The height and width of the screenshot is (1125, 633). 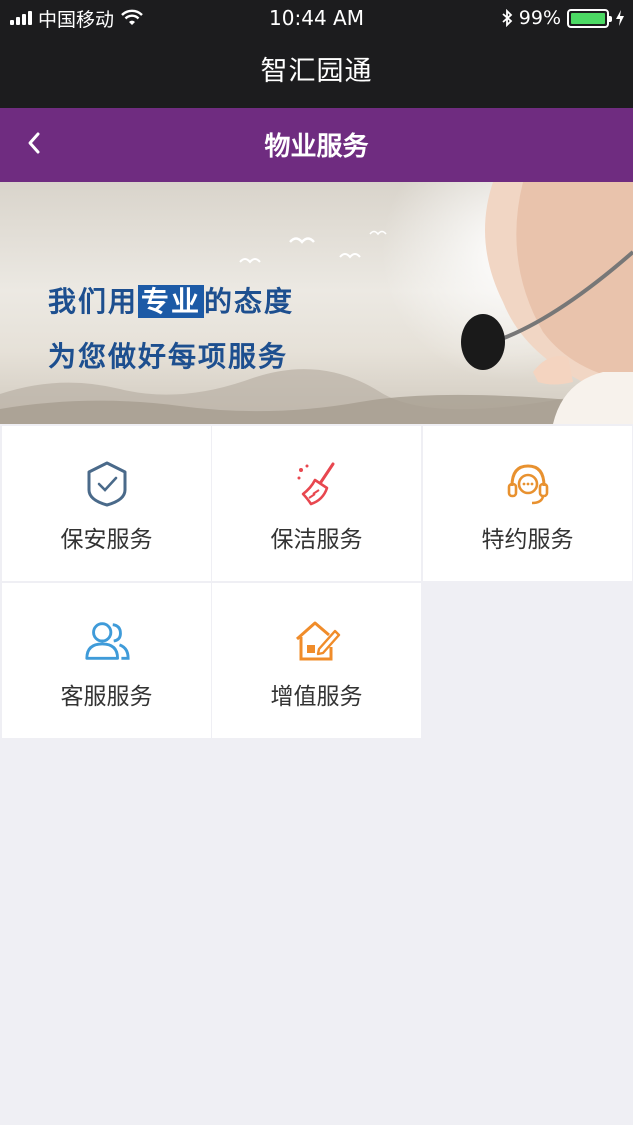 I want to click on broom-icon, so click(x=315, y=484).